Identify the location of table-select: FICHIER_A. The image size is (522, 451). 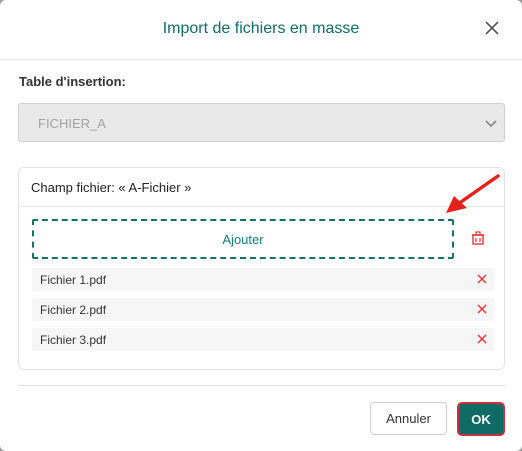
(261, 122).